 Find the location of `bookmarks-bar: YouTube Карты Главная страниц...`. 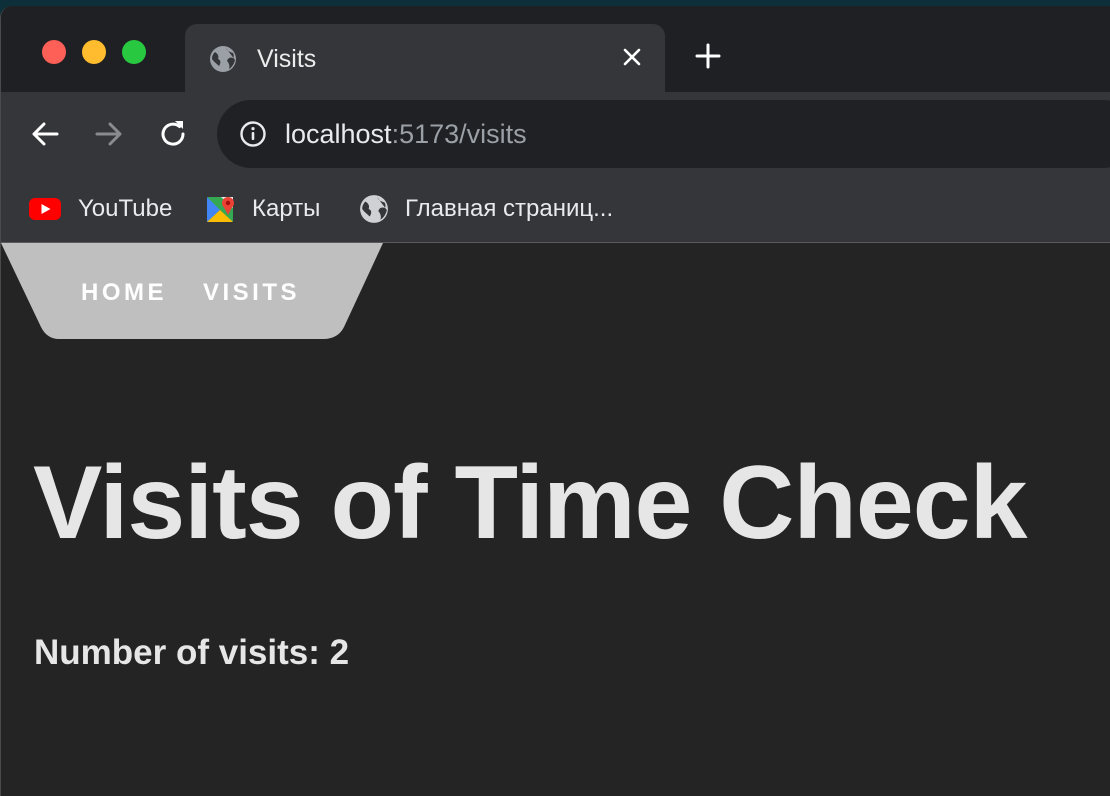

bookmarks-bar: YouTube Карты Главная страниц... is located at coordinates (555, 209).